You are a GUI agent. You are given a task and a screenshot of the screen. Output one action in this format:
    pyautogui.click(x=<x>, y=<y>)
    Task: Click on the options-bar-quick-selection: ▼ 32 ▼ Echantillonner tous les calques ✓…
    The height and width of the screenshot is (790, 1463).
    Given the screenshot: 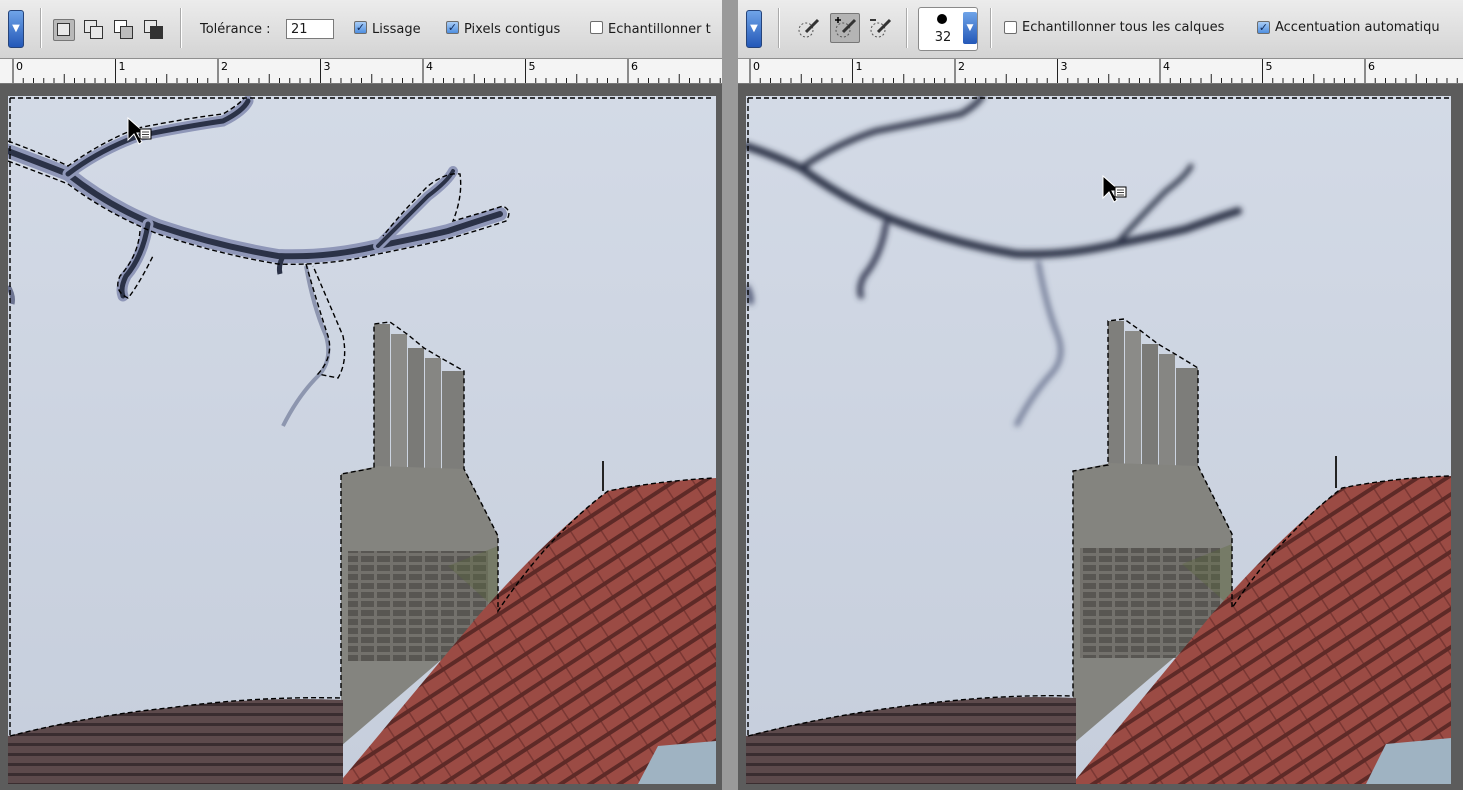 What is the action you would take?
    pyautogui.click(x=1100, y=29)
    